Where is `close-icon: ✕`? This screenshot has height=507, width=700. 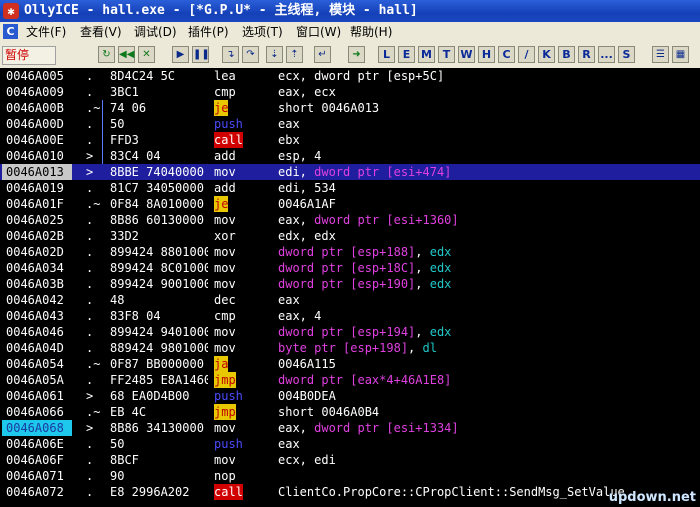 close-icon: ✕ is located at coordinates (146, 54).